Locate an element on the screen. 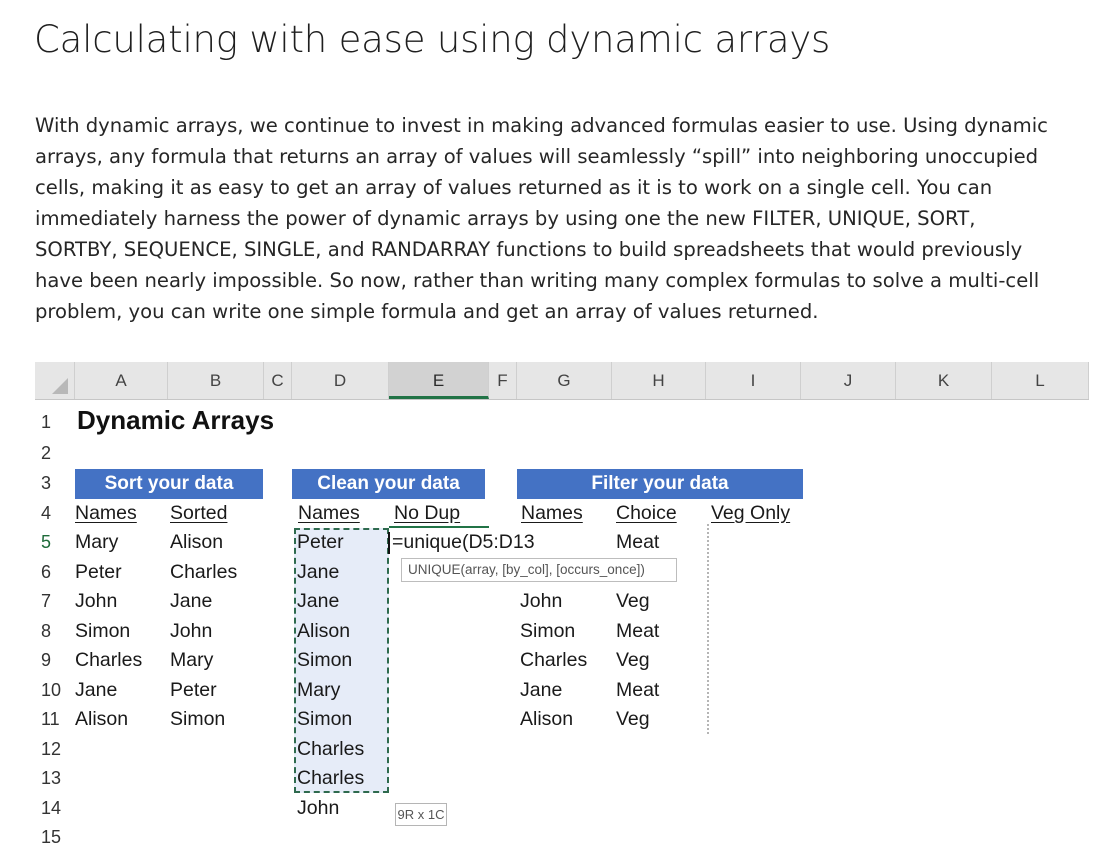 This screenshot has width=1094, height=855. sorted-name-cell: Peter is located at coordinates (193, 691).